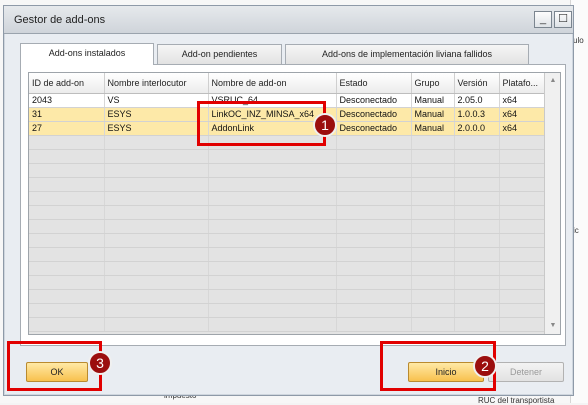 The height and width of the screenshot is (405, 588). What do you see at coordinates (433, 83) in the screenshot?
I see `column-header-group: Grupo` at bounding box center [433, 83].